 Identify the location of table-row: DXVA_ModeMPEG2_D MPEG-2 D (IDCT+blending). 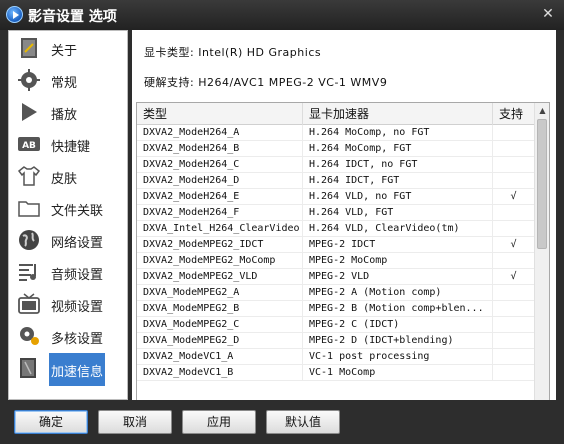
(336, 341).